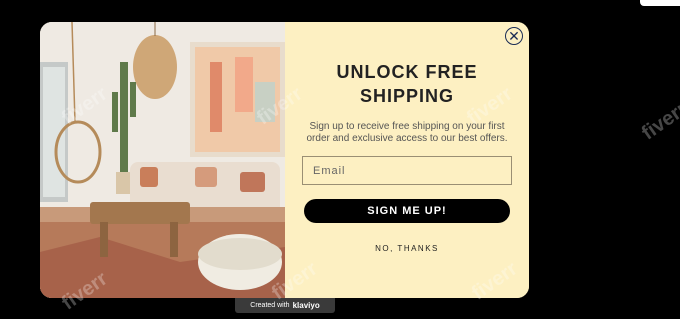 The width and height of the screenshot is (680, 319). What do you see at coordinates (306, 305) in the screenshot?
I see `badge-brand: klaviyo` at bounding box center [306, 305].